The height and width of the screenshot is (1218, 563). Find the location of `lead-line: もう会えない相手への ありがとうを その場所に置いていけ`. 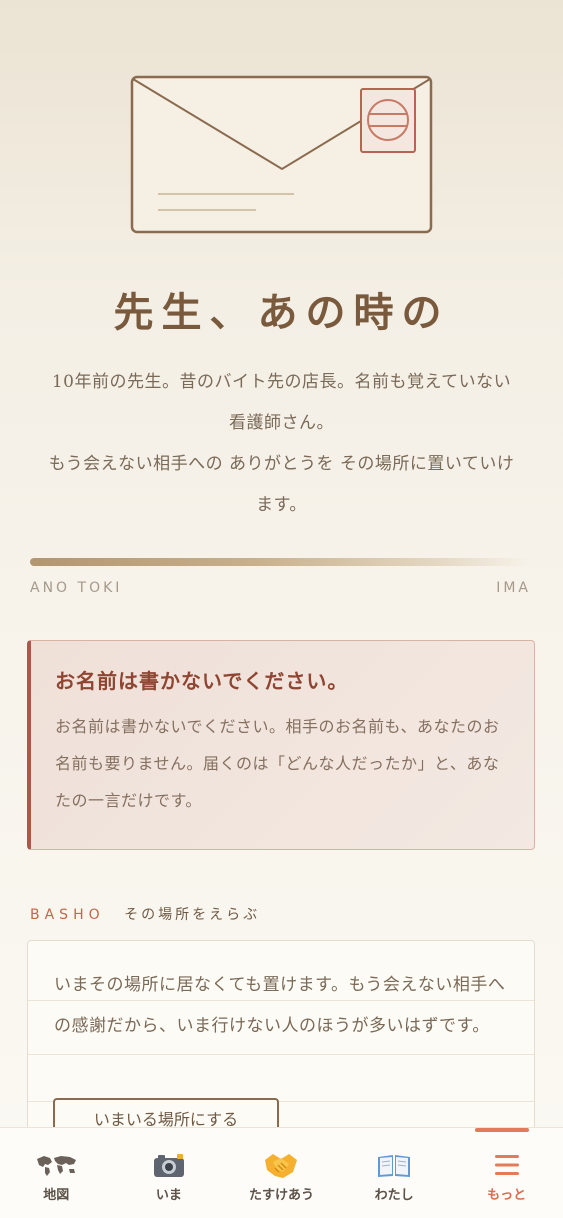

lead-line: もう会えない相手への ありがとうを その場所に置いていけ is located at coordinates (281, 464).